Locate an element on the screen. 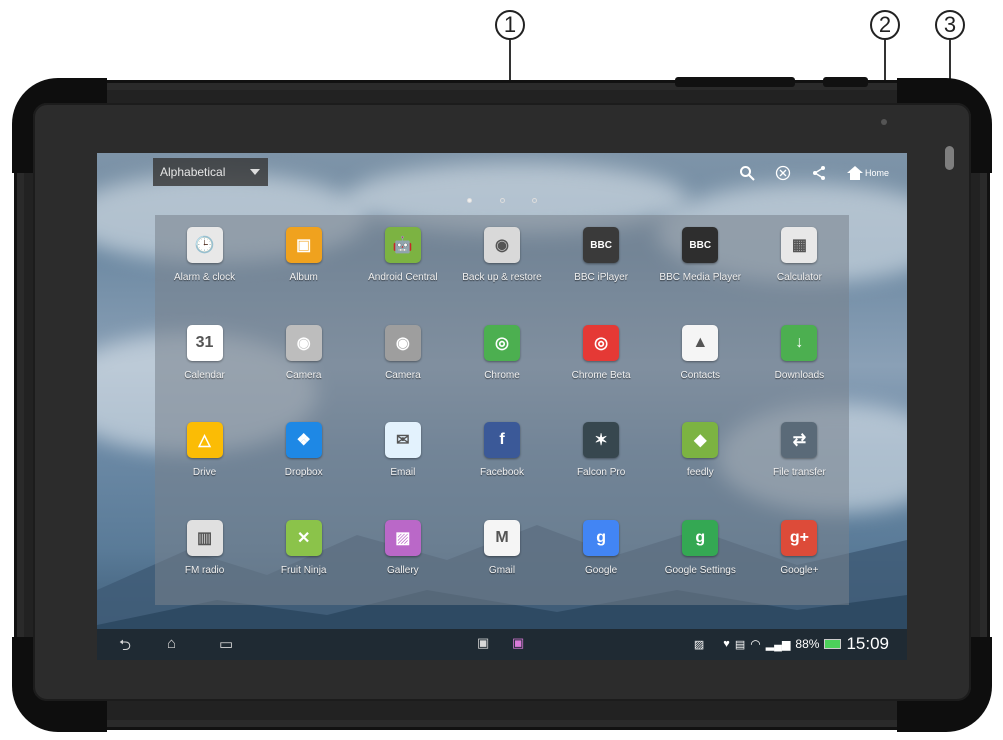 This screenshot has height=740, width=1003. app-label: Calendar is located at coordinates (204, 375).